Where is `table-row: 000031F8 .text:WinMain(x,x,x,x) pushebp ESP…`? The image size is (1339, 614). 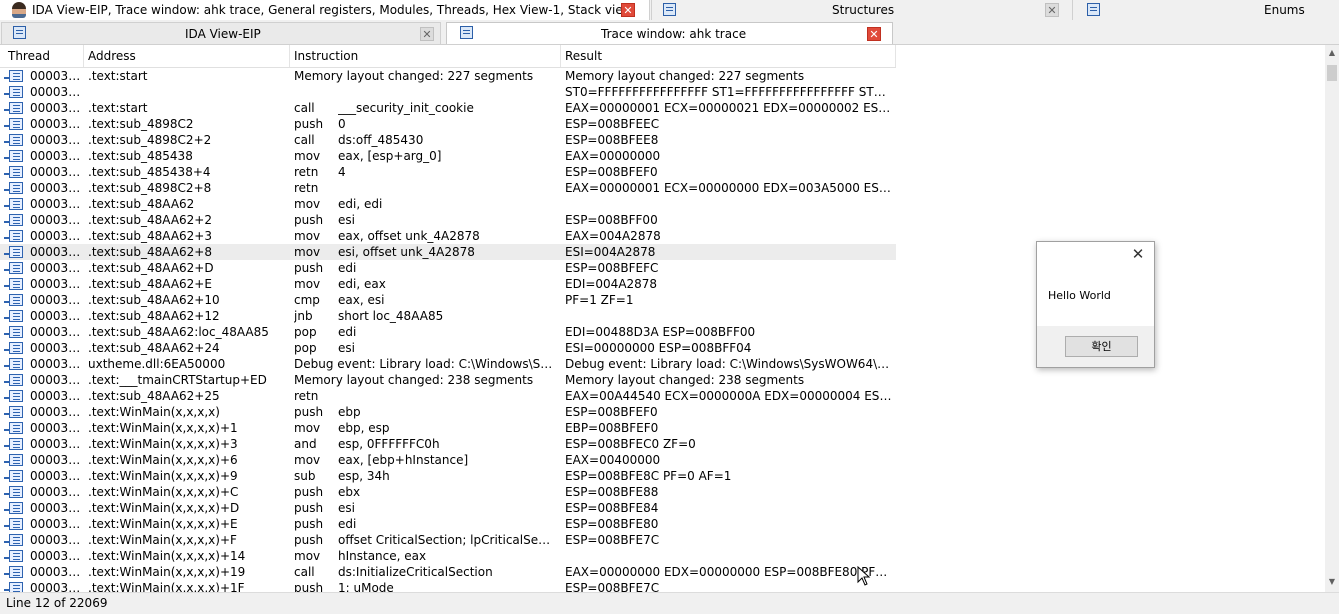 table-row: 000031F8 .text:WinMain(x,x,x,x) pushebp ESP… is located at coordinates (448, 412).